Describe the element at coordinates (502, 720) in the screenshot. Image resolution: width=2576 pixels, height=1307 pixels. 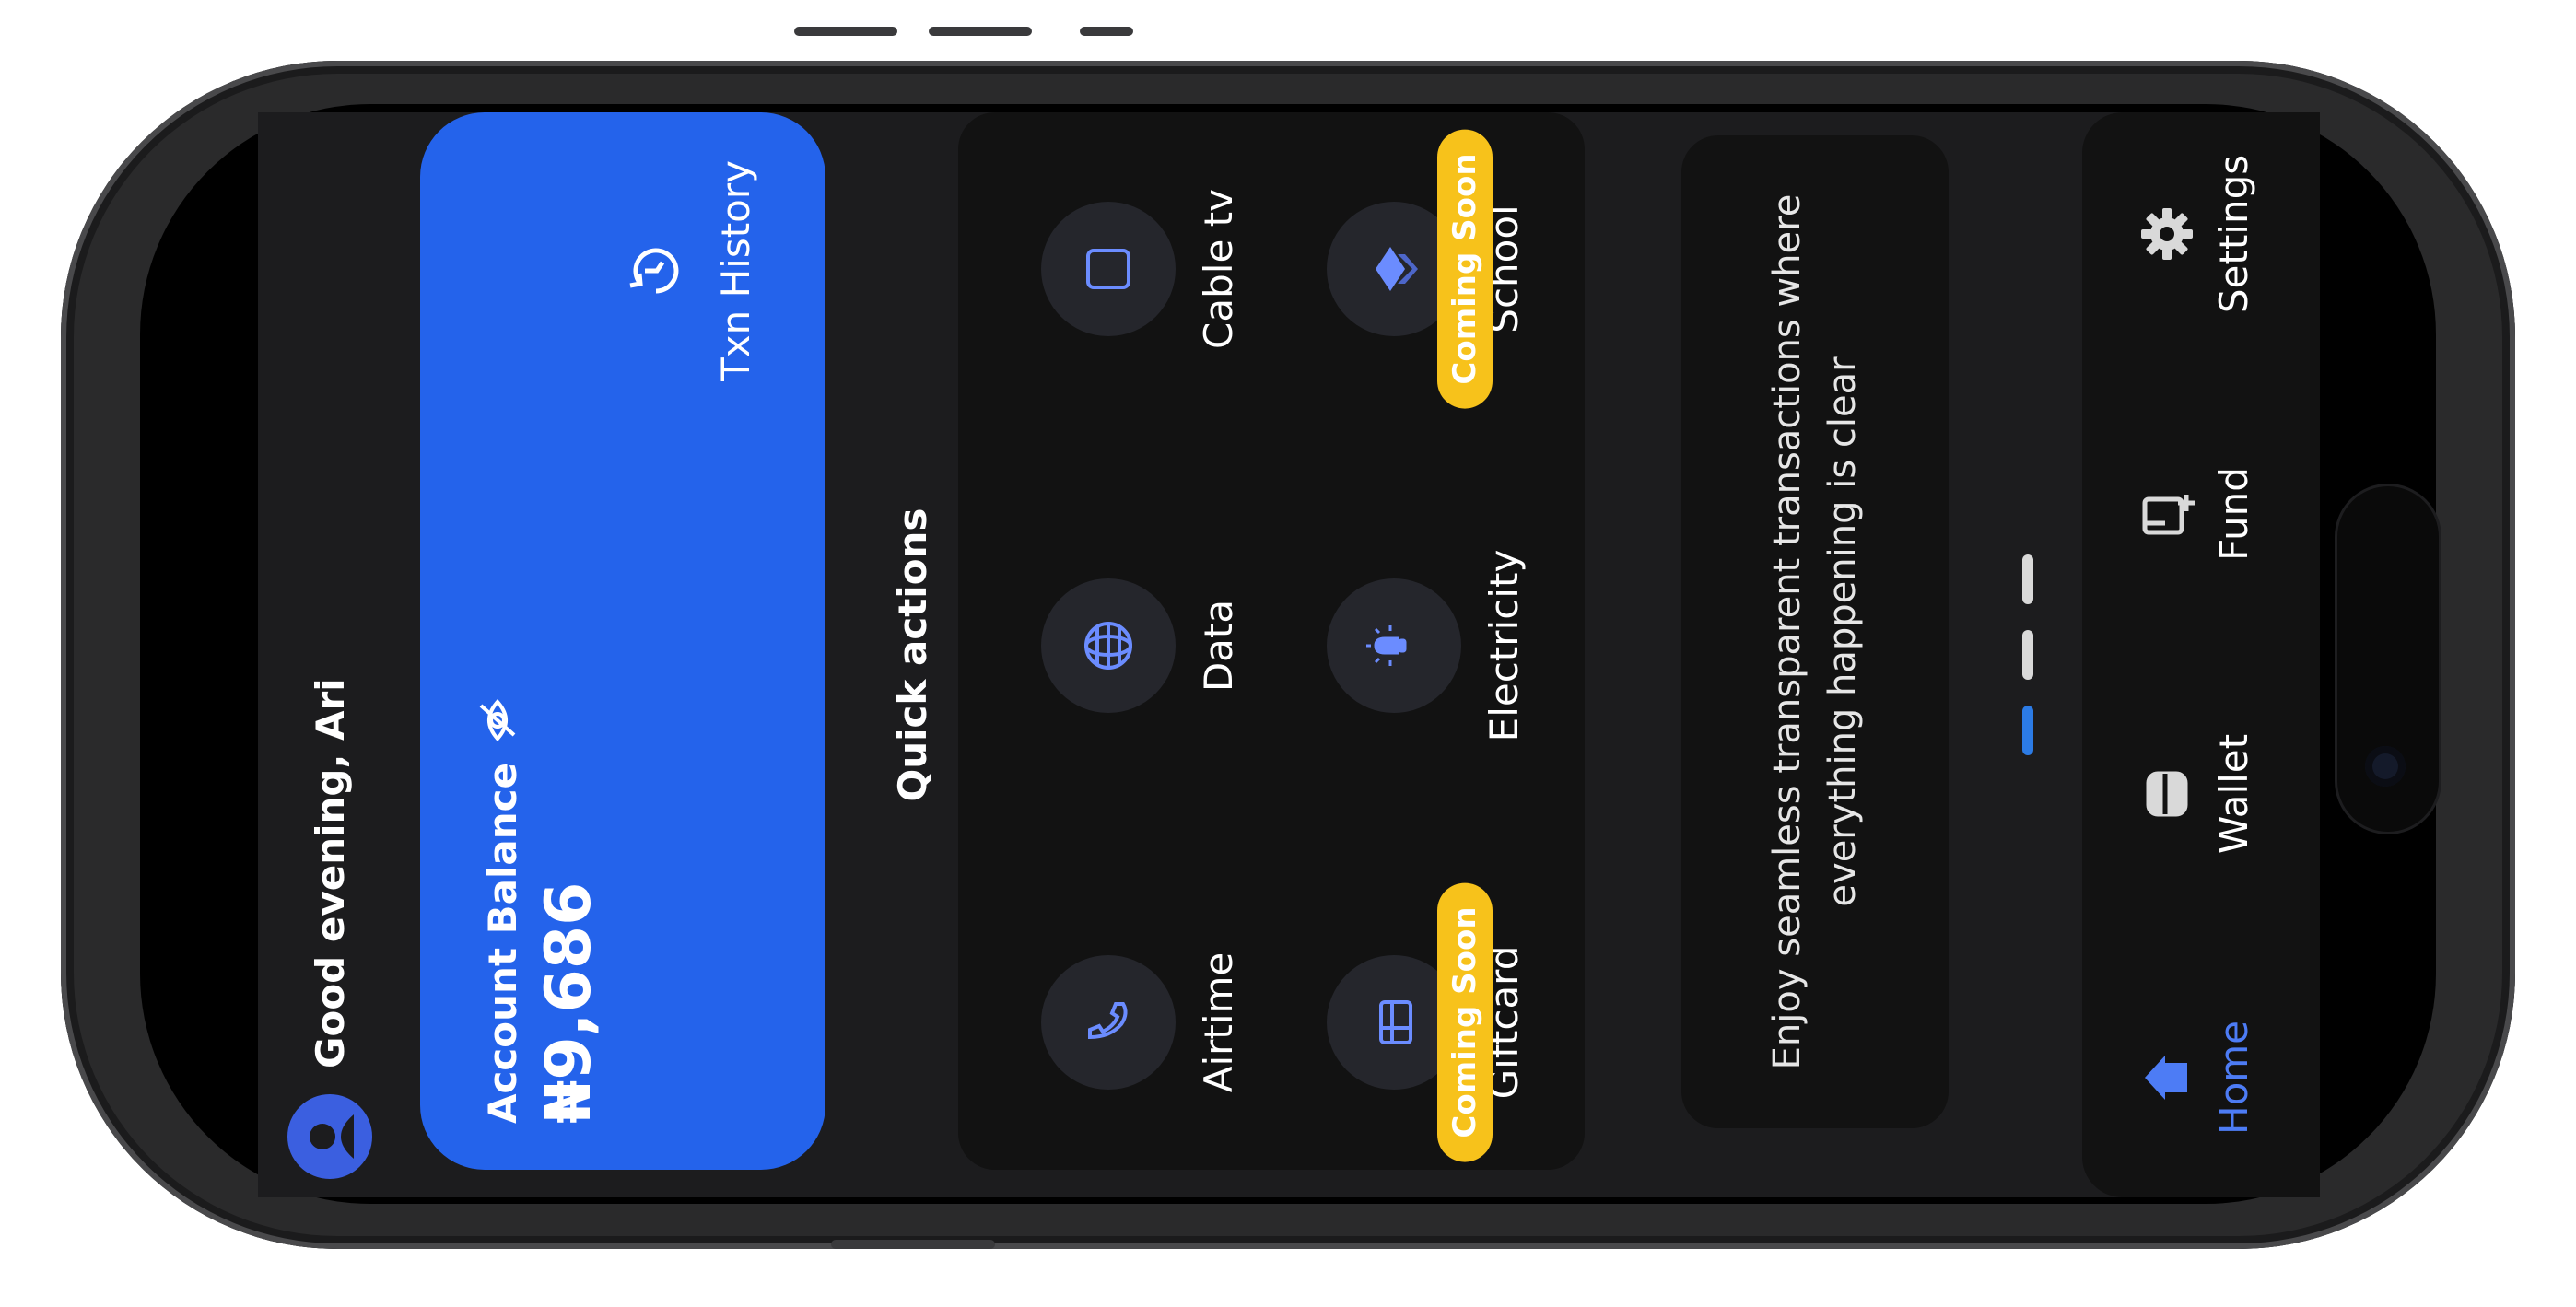
I see `eye-off-icon` at that location.